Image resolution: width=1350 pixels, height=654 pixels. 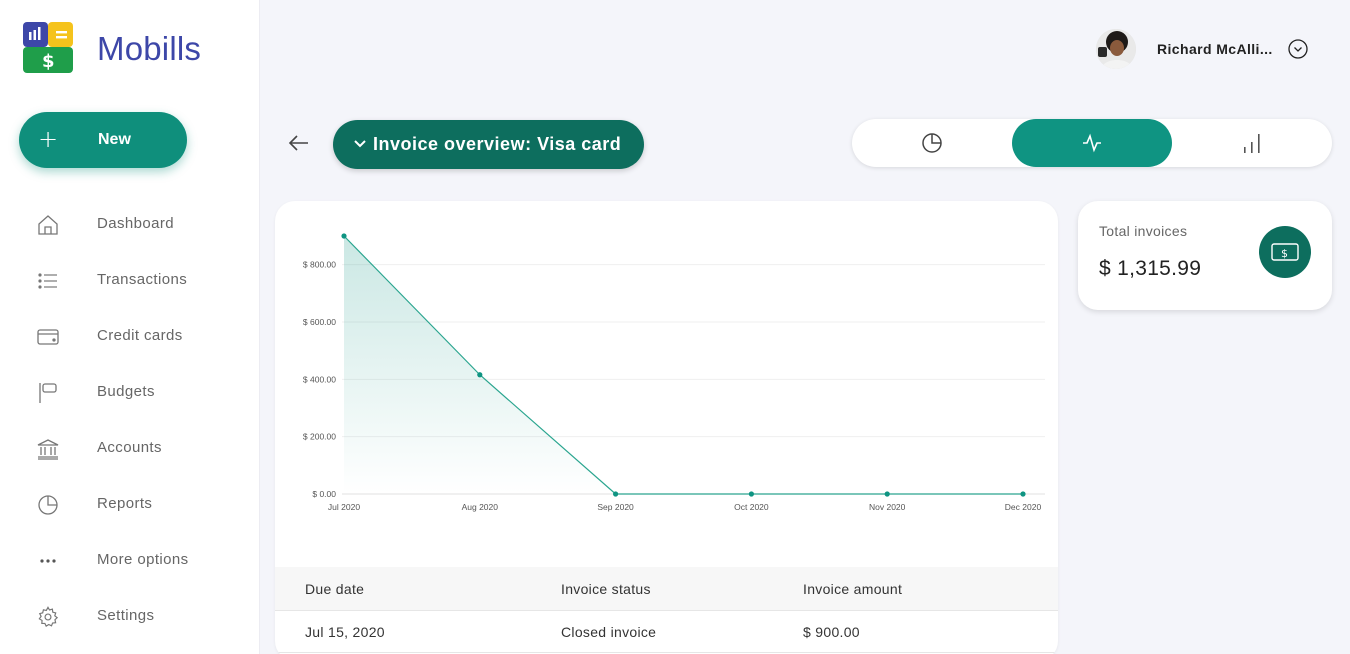 What do you see at coordinates (48, 337) in the screenshot?
I see `credit-card-icon` at bounding box center [48, 337].